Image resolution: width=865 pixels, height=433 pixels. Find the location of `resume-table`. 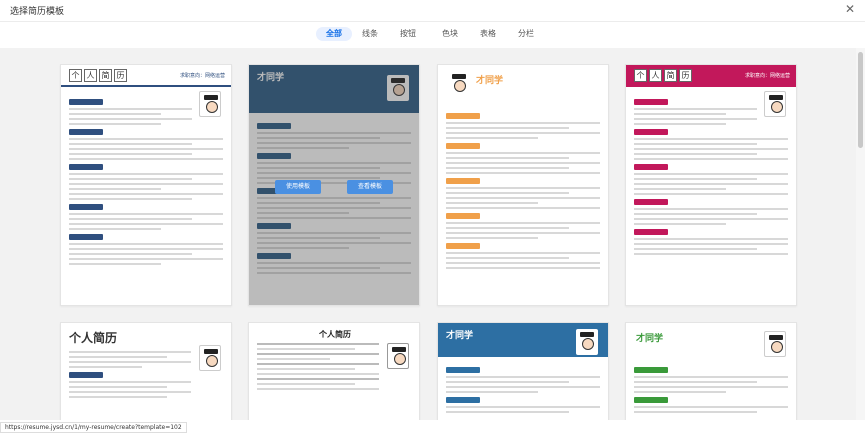

resume-table is located at coordinates (318, 368).